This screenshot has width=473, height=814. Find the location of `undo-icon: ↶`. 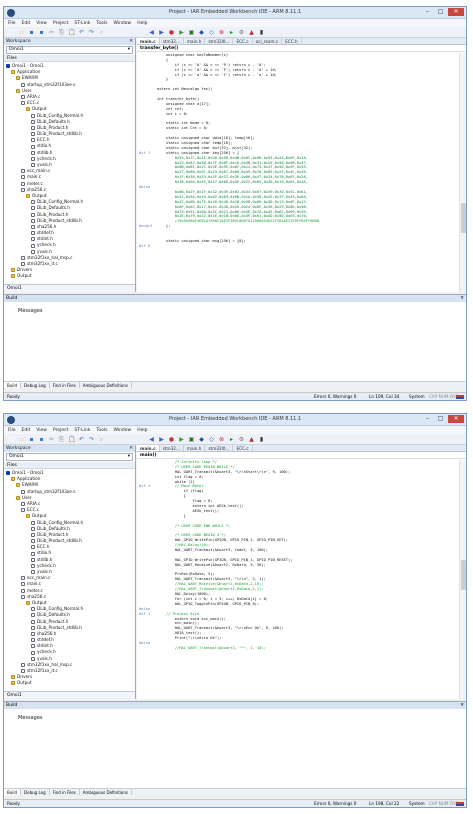

undo-icon: ↶ is located at coordinates (81, 32).